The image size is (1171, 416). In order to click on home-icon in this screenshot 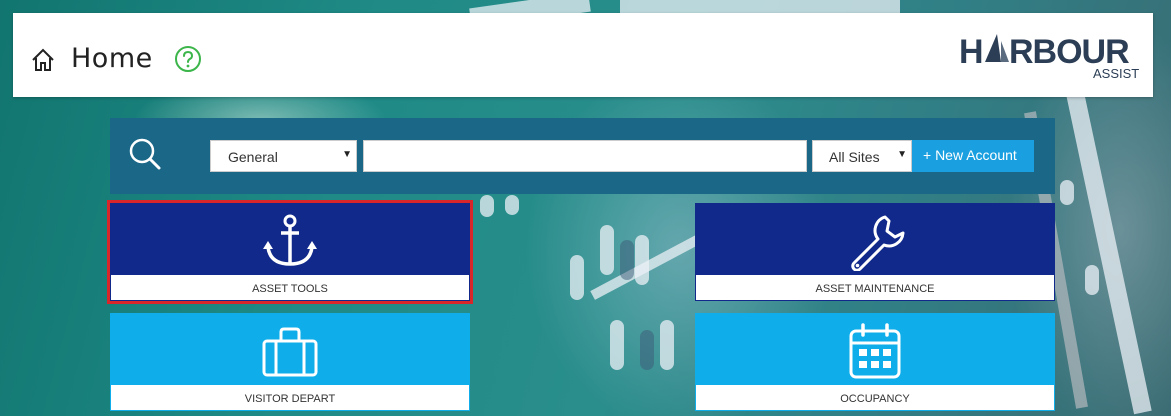, I will do `click(43, 60)`.